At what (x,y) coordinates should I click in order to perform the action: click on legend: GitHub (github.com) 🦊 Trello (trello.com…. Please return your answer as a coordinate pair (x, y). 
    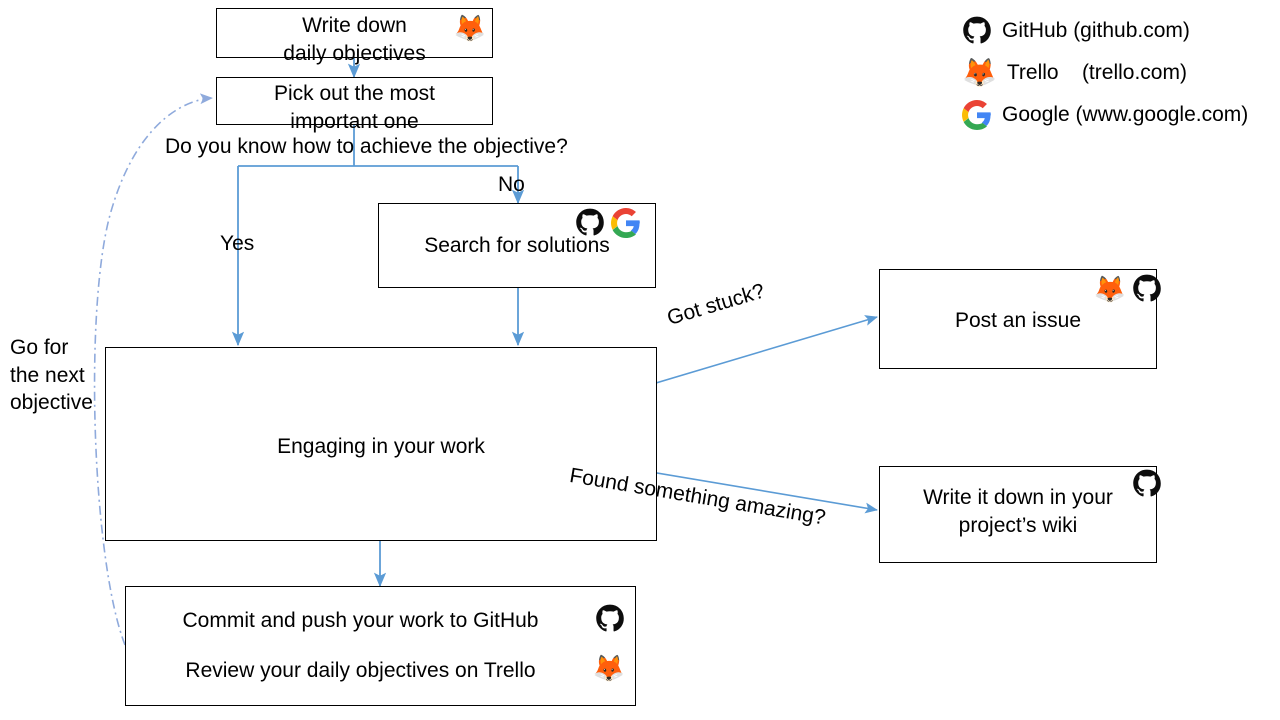
    Looking at the image, I should click on (1117, 73).